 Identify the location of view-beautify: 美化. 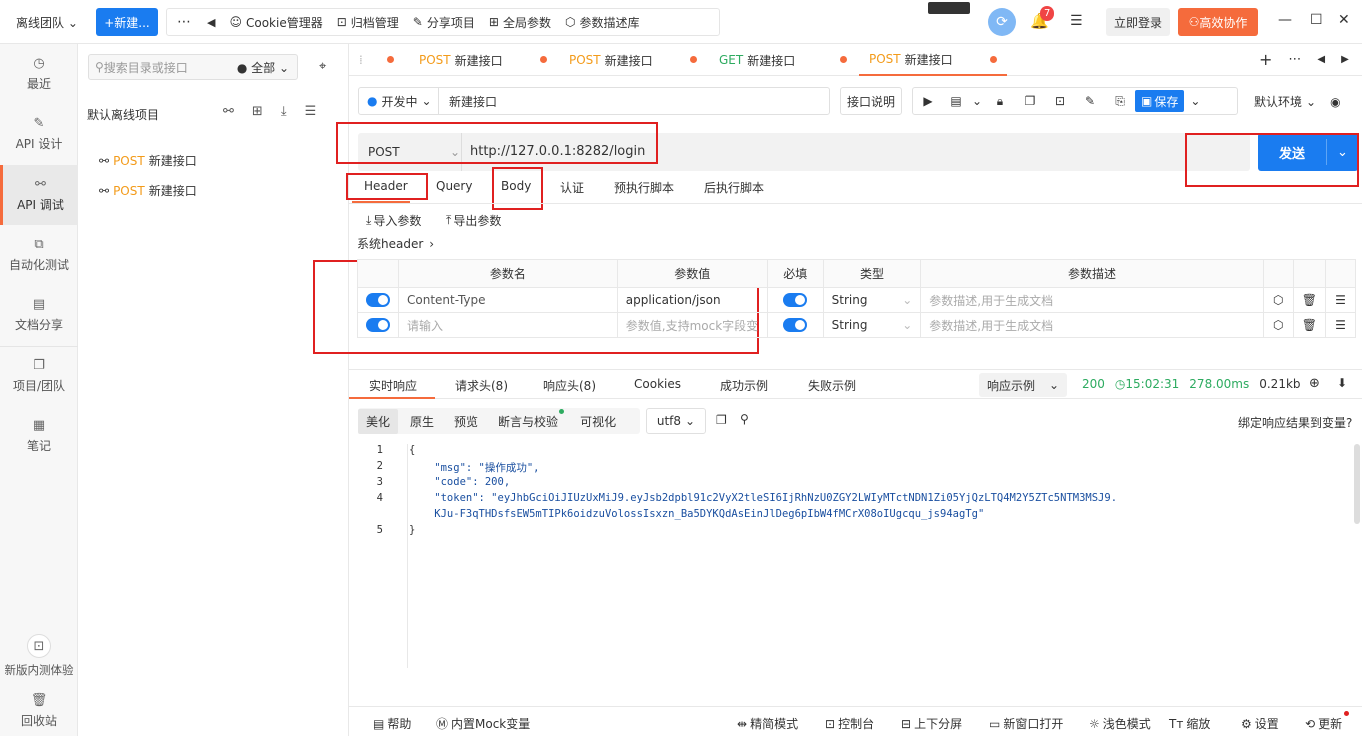
(378, 421).